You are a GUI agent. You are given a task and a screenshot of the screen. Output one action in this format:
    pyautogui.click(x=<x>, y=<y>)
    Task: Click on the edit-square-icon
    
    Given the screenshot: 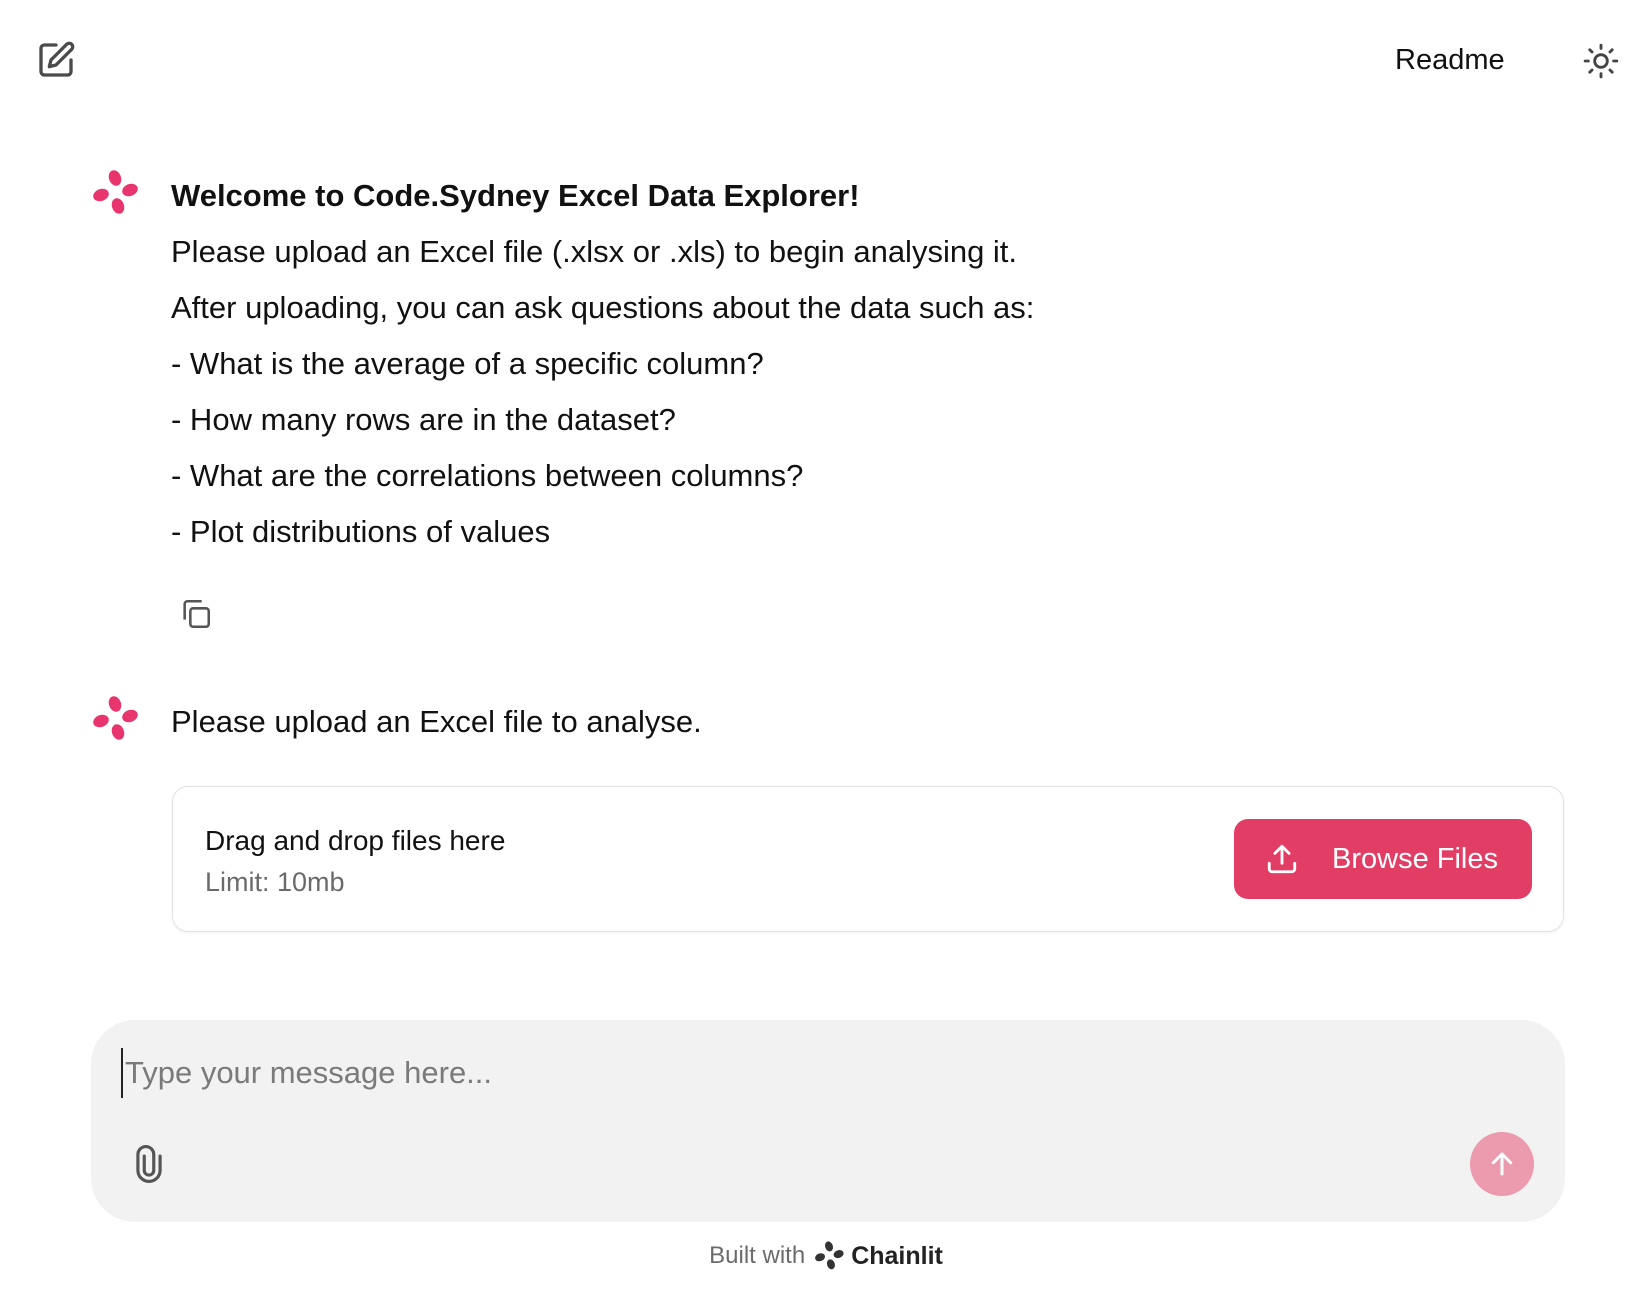 What is the action you would take?
    pyautogui.click(x=57, y=59)
    